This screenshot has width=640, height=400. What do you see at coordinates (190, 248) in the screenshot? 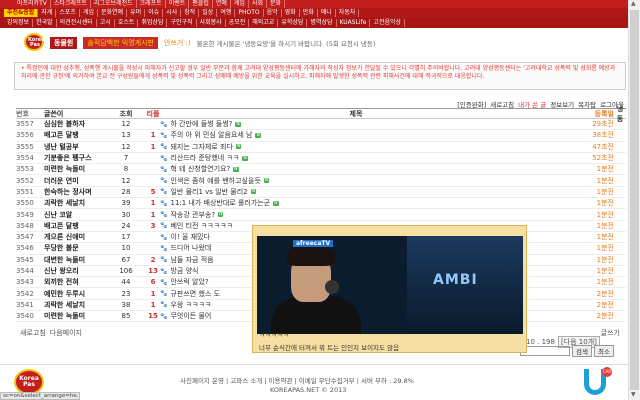
I see `post-title: 드디어 나왔데` at bounding box center [190, 248].